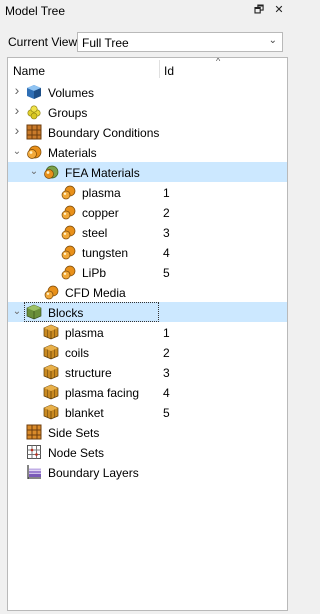  Describe the element at coordinates (147, 252) in the screenshot. I see `tree-item: tungsten 4` at that location.